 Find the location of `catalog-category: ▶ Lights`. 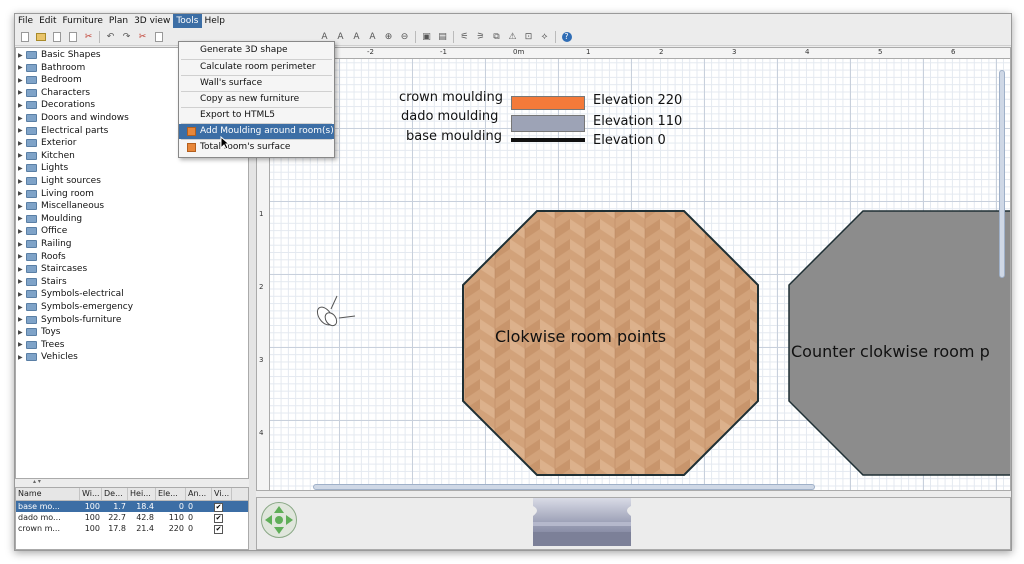

catalog-category: ▶ Lights is located at coordinates (43, 168).